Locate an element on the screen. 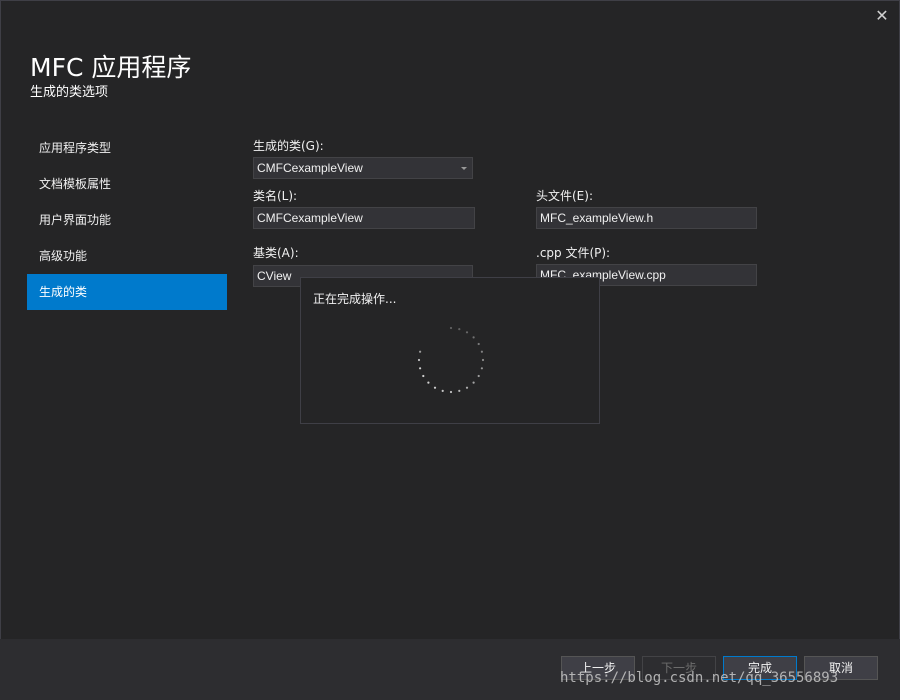 This screenshot has width=900, height=700. header-file-label: 头文件(E): is located at coordinates (564, 196).